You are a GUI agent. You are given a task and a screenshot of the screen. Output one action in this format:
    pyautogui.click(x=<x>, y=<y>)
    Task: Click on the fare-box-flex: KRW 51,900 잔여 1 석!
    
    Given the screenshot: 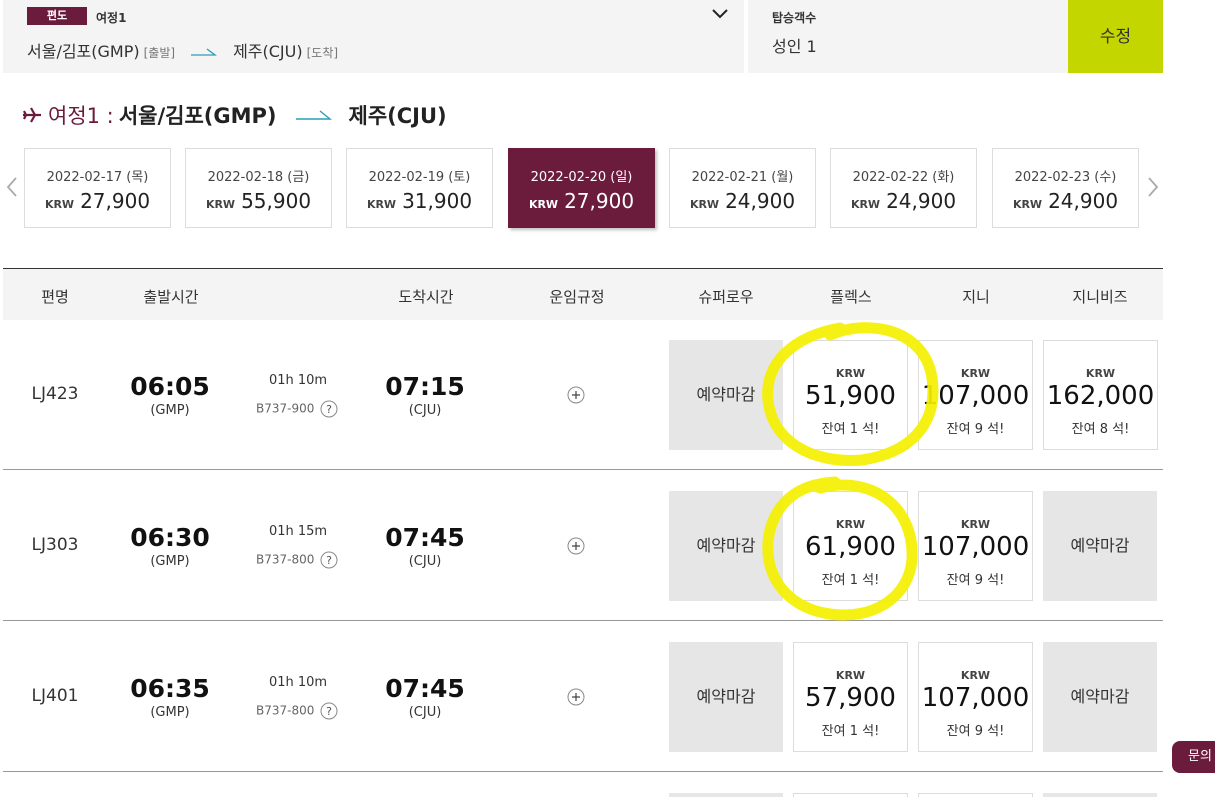 What is the action you would take?
    pyautogui.click(x=850, y=395)
    